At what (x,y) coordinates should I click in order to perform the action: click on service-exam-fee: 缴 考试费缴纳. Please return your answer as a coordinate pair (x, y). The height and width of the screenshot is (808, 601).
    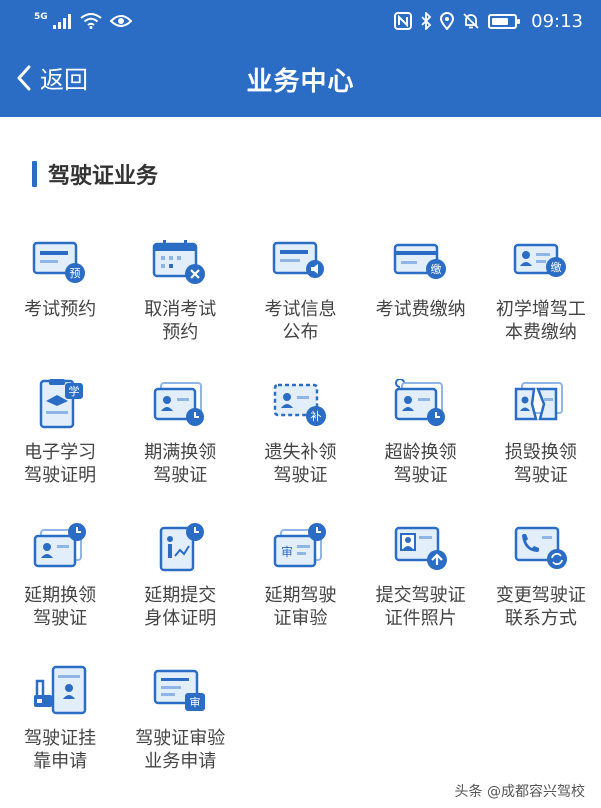
    Looking at the image, I should click on (421, 307).